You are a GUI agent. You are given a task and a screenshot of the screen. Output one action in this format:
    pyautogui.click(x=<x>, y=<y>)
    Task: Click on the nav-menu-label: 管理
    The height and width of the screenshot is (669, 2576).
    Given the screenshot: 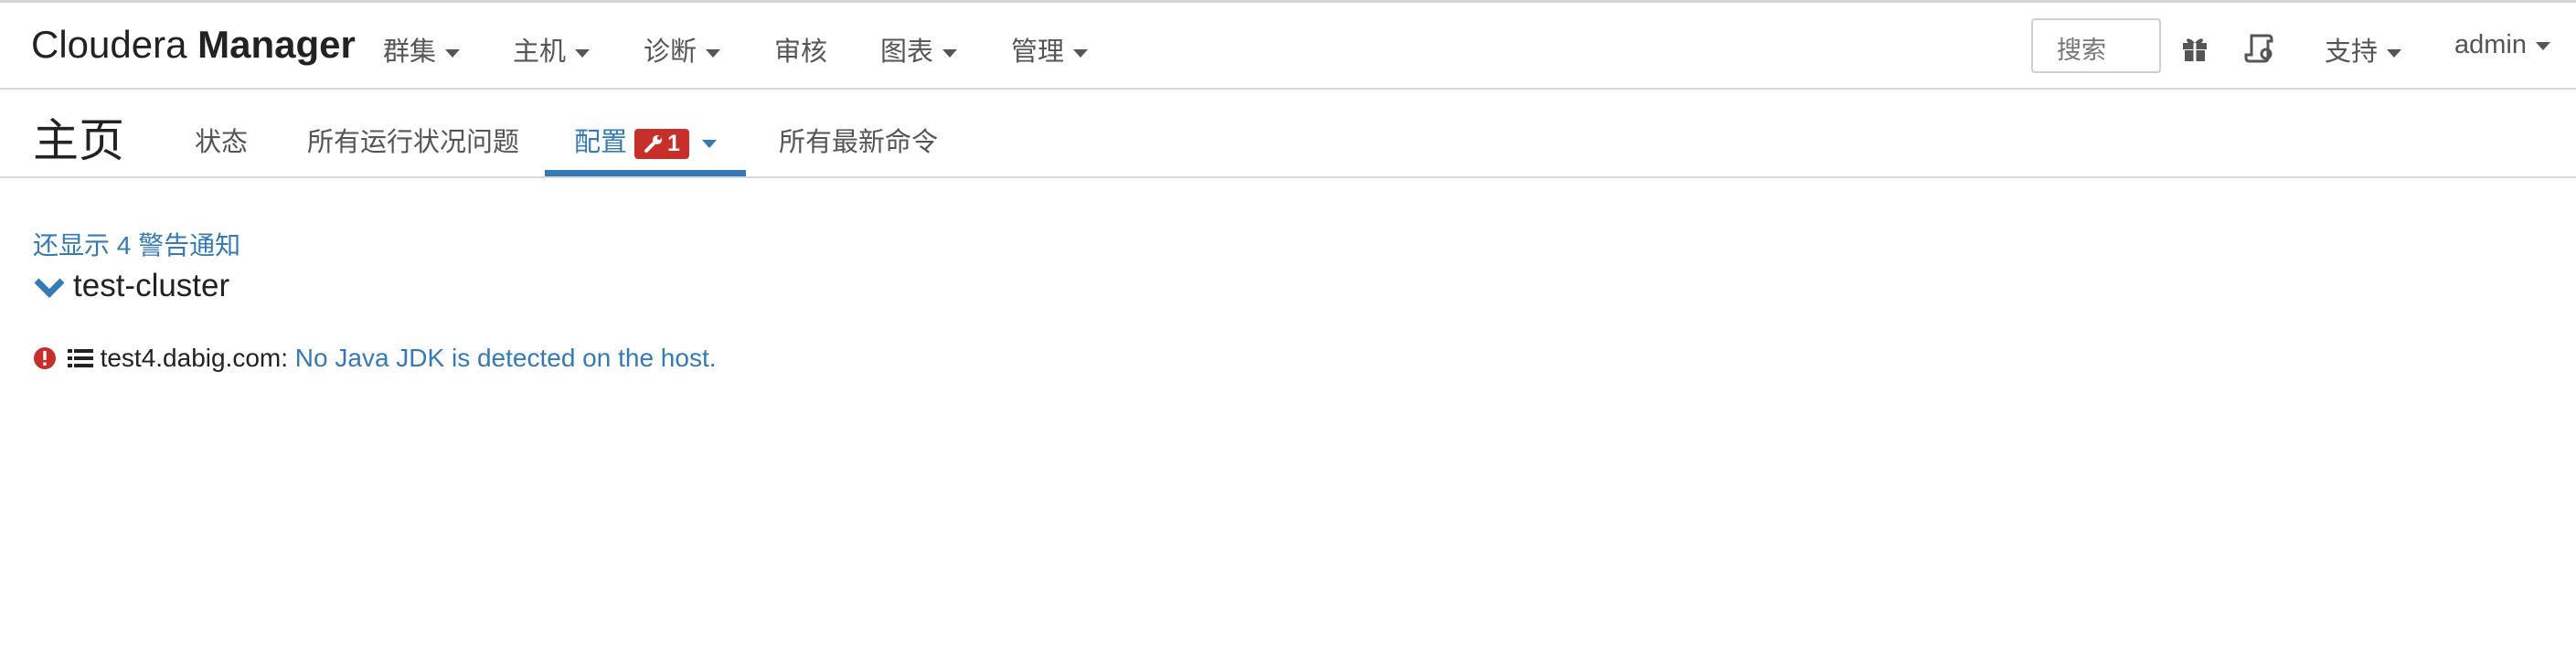 What is the action you would take?
    pyautogui.click(x=1038, y=52)
    